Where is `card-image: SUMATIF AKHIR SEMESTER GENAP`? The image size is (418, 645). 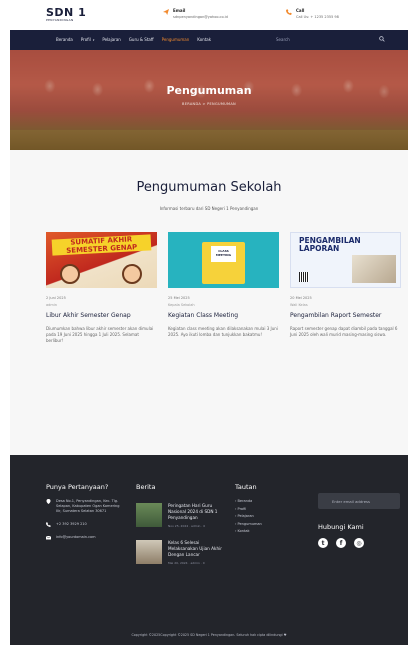 card-image: SUMATIF AKHIR SEMESTER GENAP is located at coordinates (101, 260).